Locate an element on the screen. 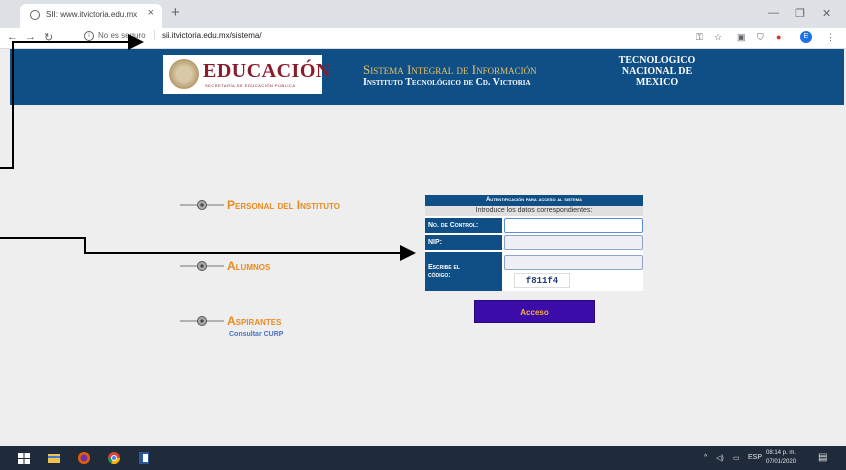 The width and height of the screenshot is (846, 470). menu-personal-label: Personal del Instituto is located at coordinates (283, 205).